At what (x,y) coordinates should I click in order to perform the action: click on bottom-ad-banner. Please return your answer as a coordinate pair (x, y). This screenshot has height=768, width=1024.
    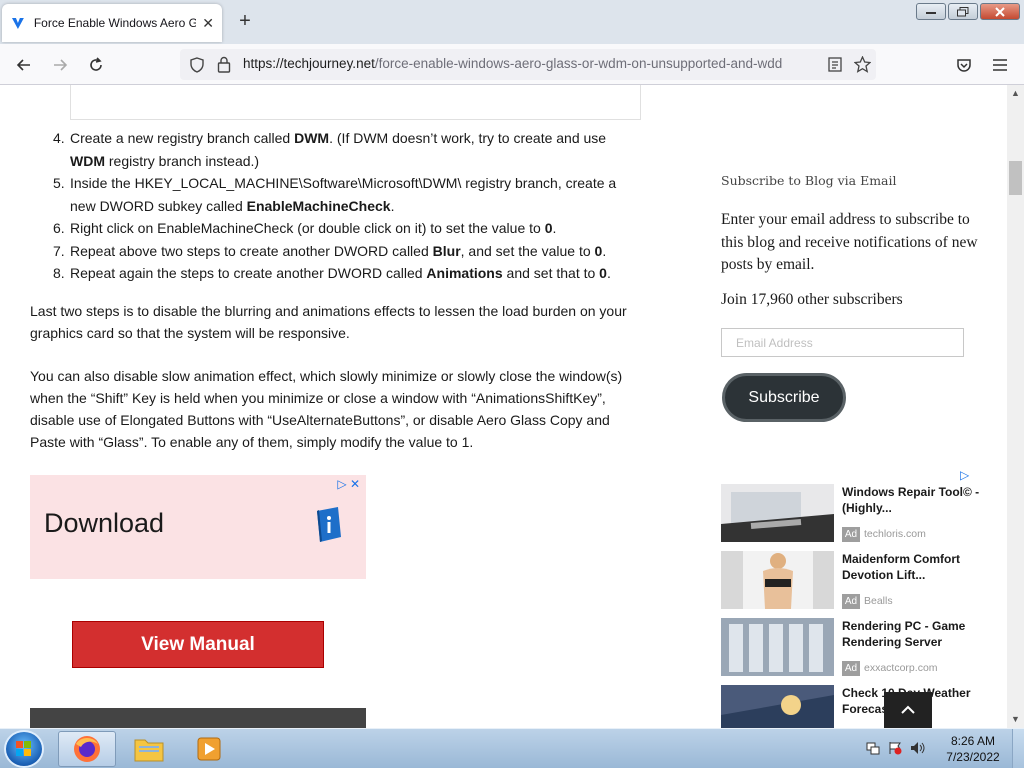
    Looking at the image, I should click on (198, 718).